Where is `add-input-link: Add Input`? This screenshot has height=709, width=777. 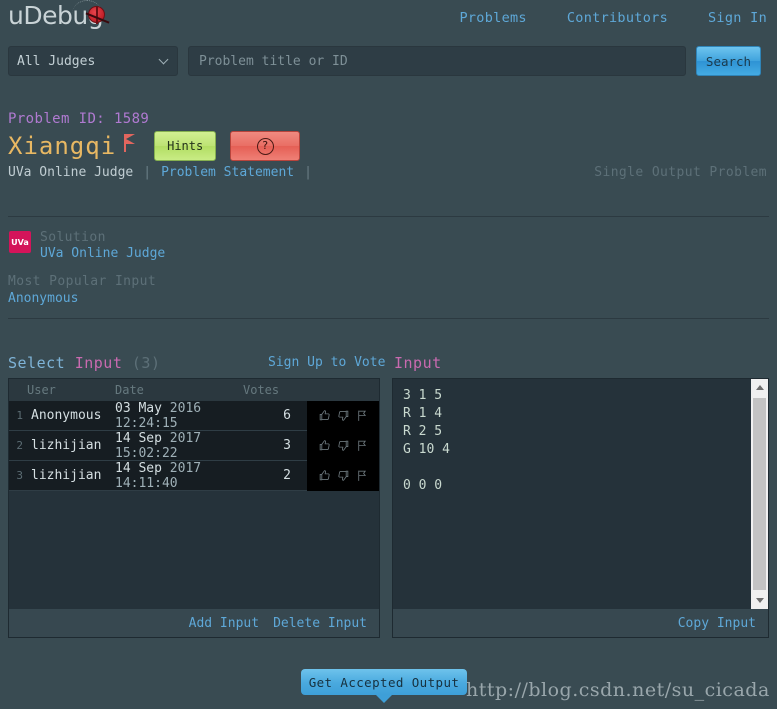
add-input-link: Add Input is located at coordinates (224, 623).